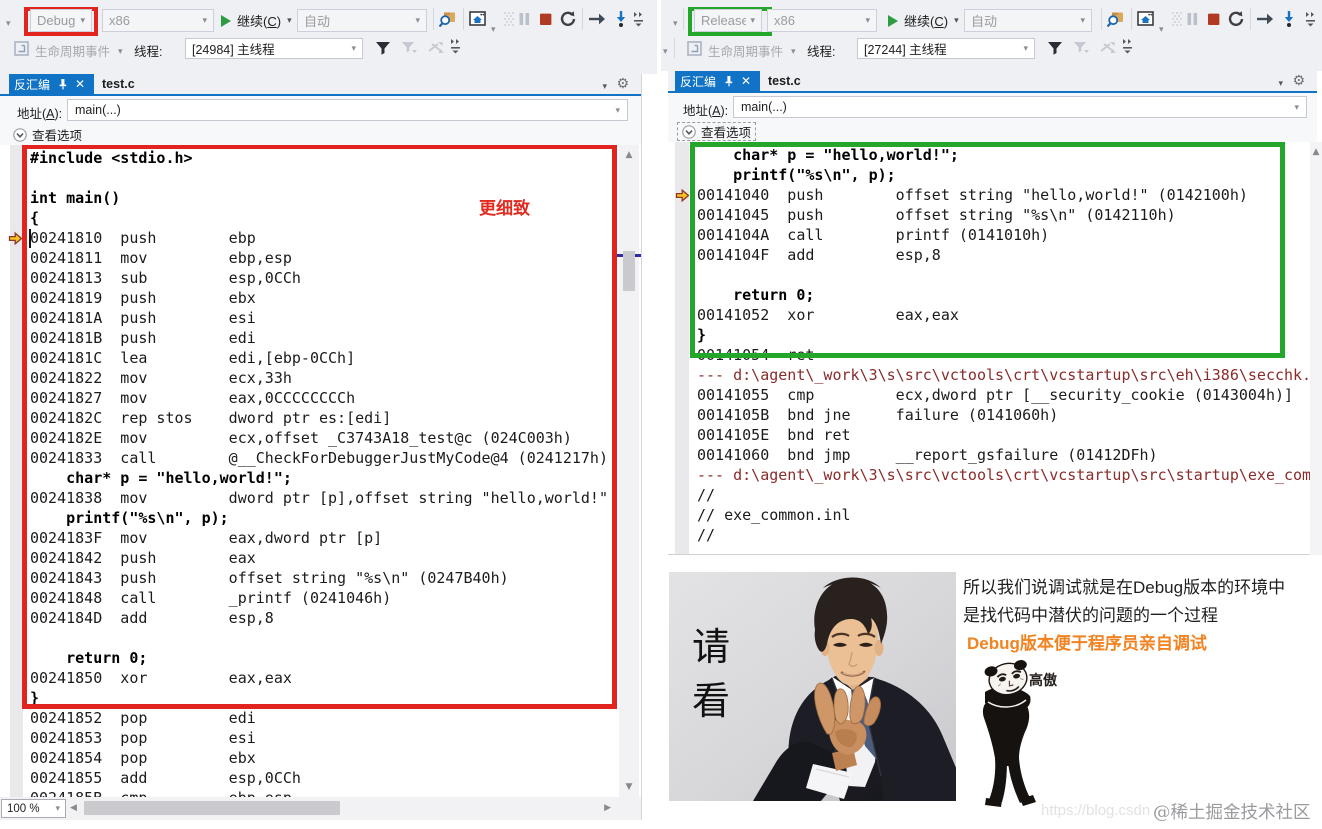 This screenshot has width=1322, height=829. Describe the element at coordinates (1316, 348) in the screenshot. I see `vertical-scrollbar: ▲` at that location.